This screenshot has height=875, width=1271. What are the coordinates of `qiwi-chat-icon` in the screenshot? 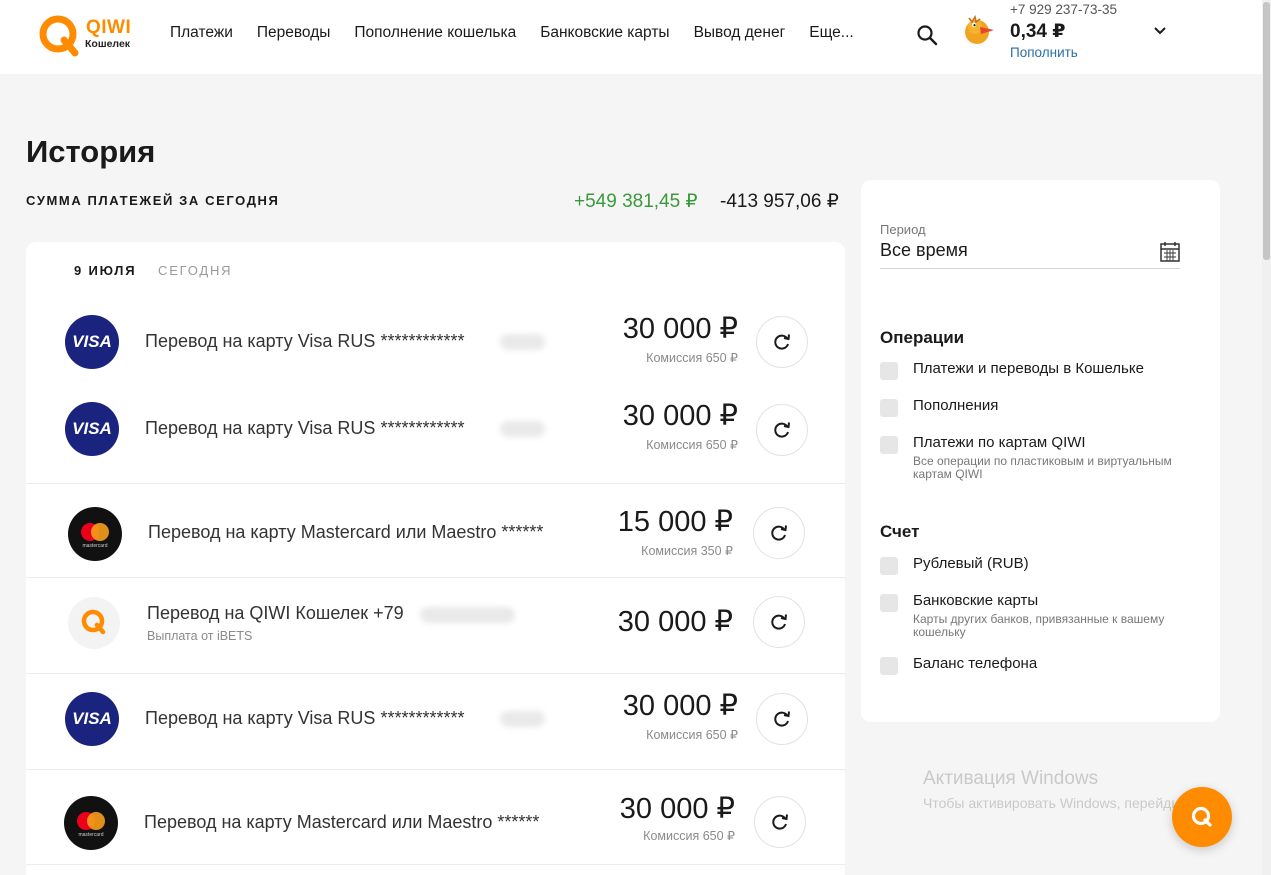 It's located at (1201, 816).